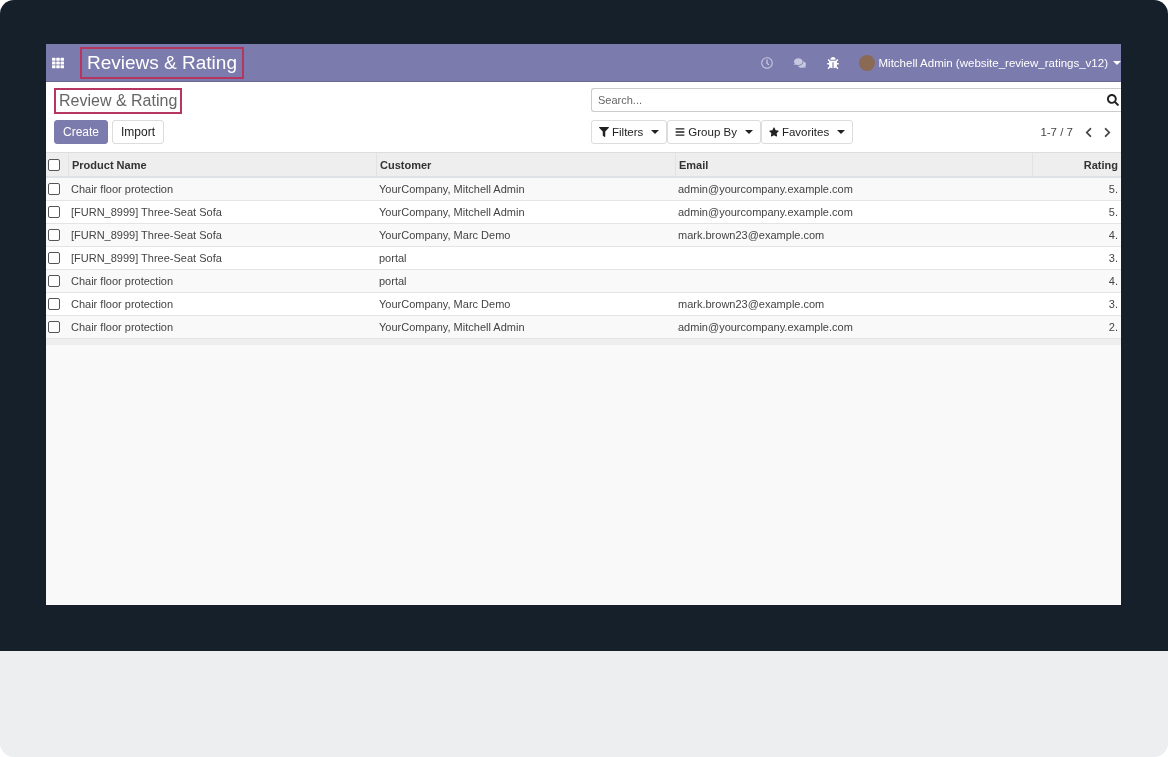 This screenshot has height=757, width=1168. What do you see at coordinates (1056, 132) in the screenshot?
I see `pager-count: 1-7 / 7` at bounding box center [1056, 132].